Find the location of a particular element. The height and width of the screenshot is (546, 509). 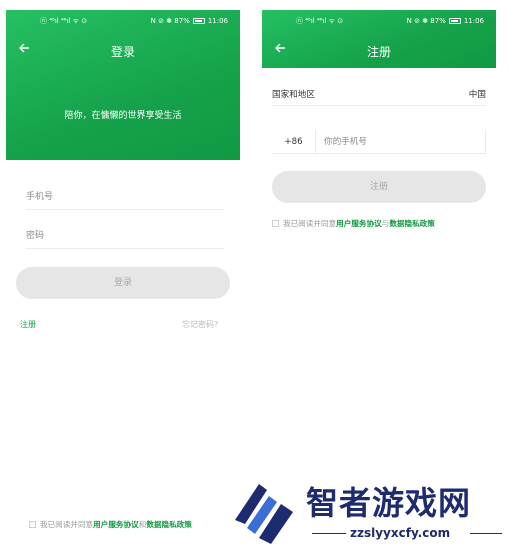

region-selector: 国家和地区 中国 is located at coordinates (379, 95).